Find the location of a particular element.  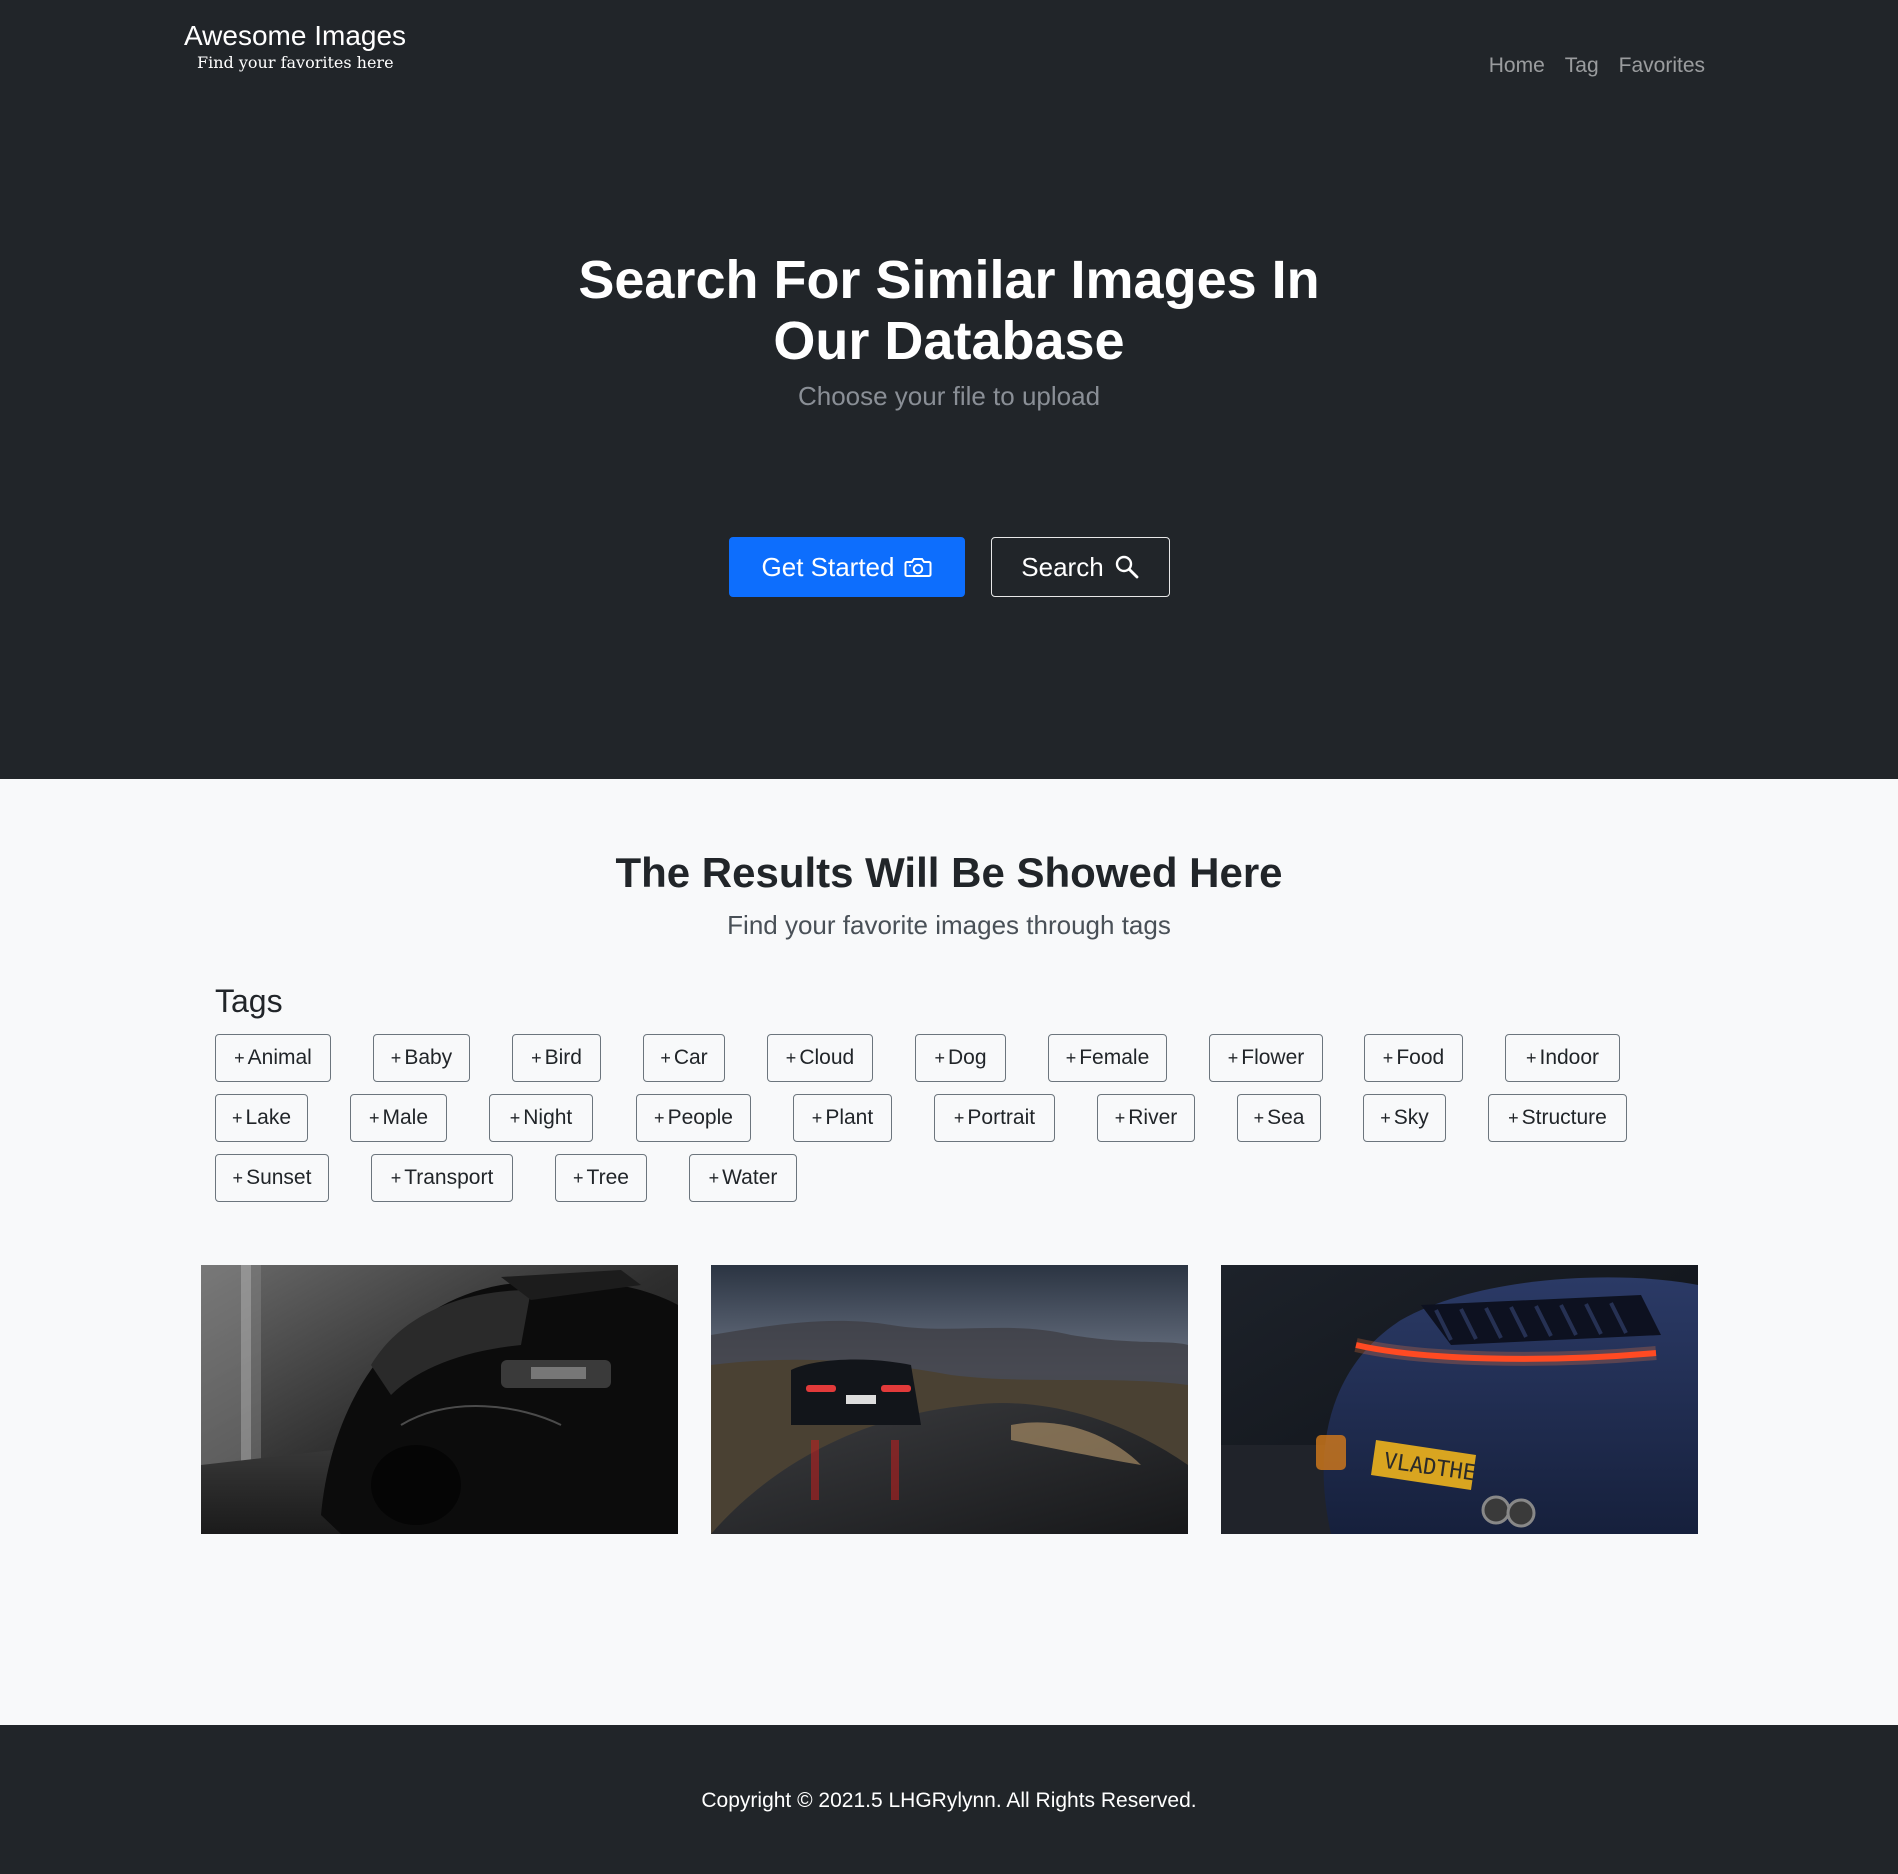

results-subheading: Find your favorite images through tags is located at coordinates (949, 925).